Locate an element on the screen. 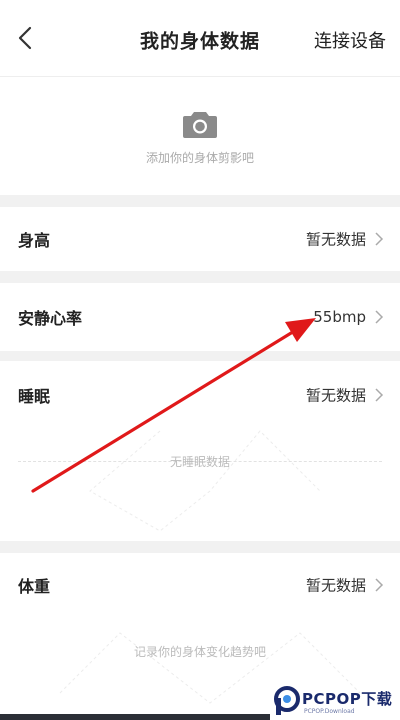 The image size is (400, 720). height-label: 身高 is located at coordinates (34, 240).